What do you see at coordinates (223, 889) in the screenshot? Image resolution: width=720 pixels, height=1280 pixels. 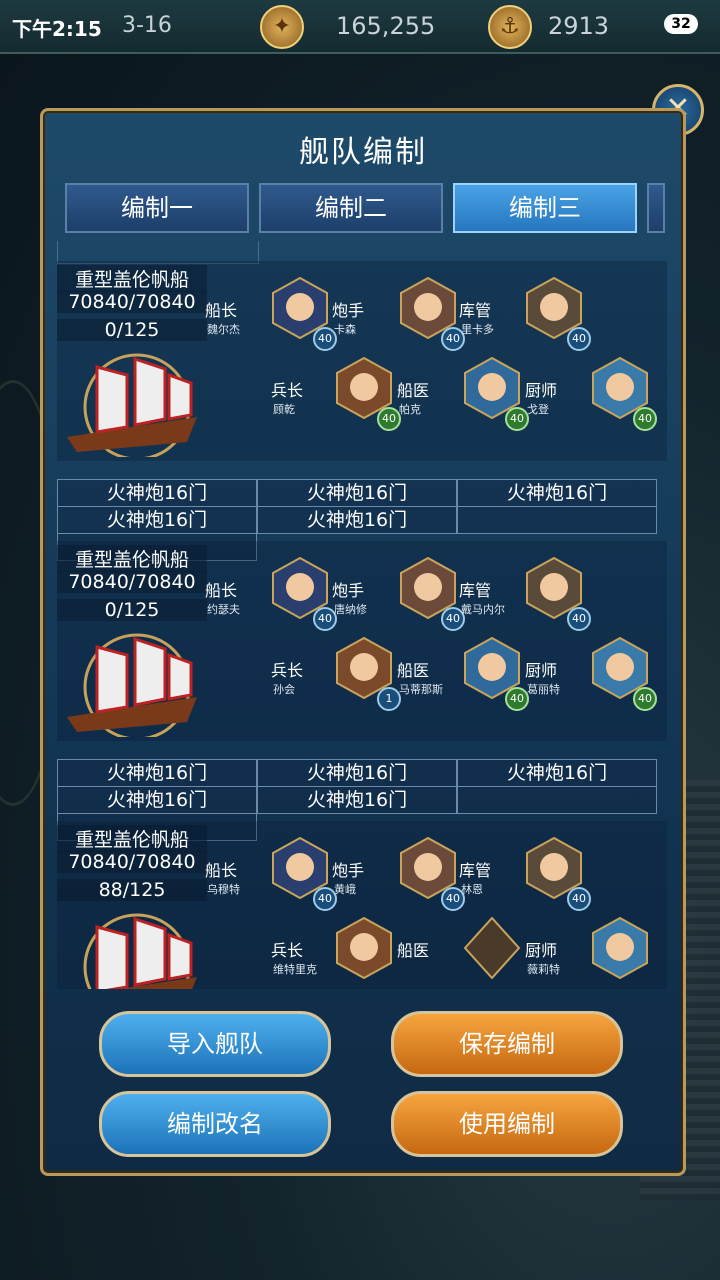 I see `crew-member-name: 乌穆特` at bounding box center [223, 889].